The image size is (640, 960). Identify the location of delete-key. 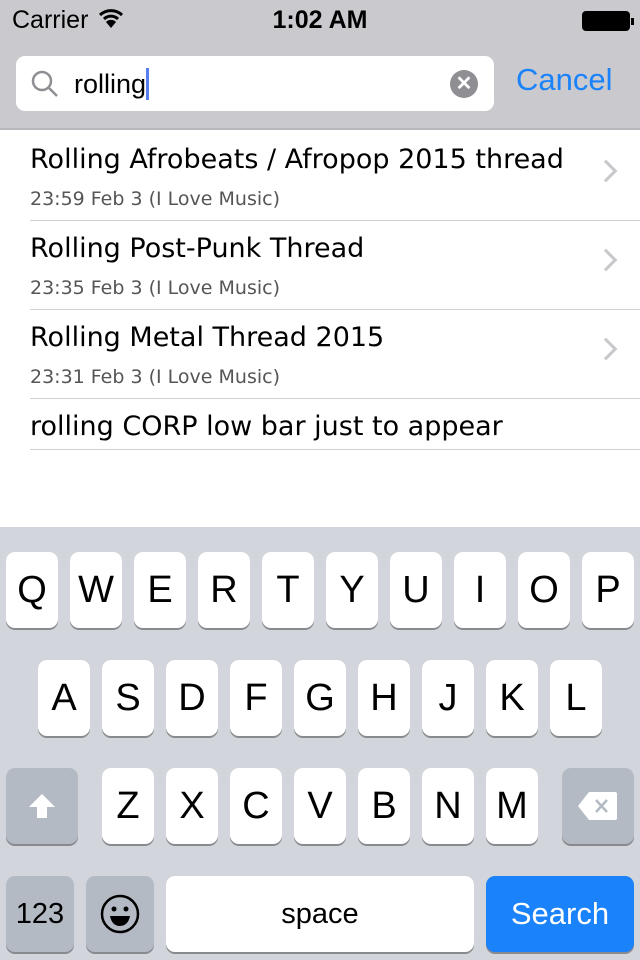
(598, 806).